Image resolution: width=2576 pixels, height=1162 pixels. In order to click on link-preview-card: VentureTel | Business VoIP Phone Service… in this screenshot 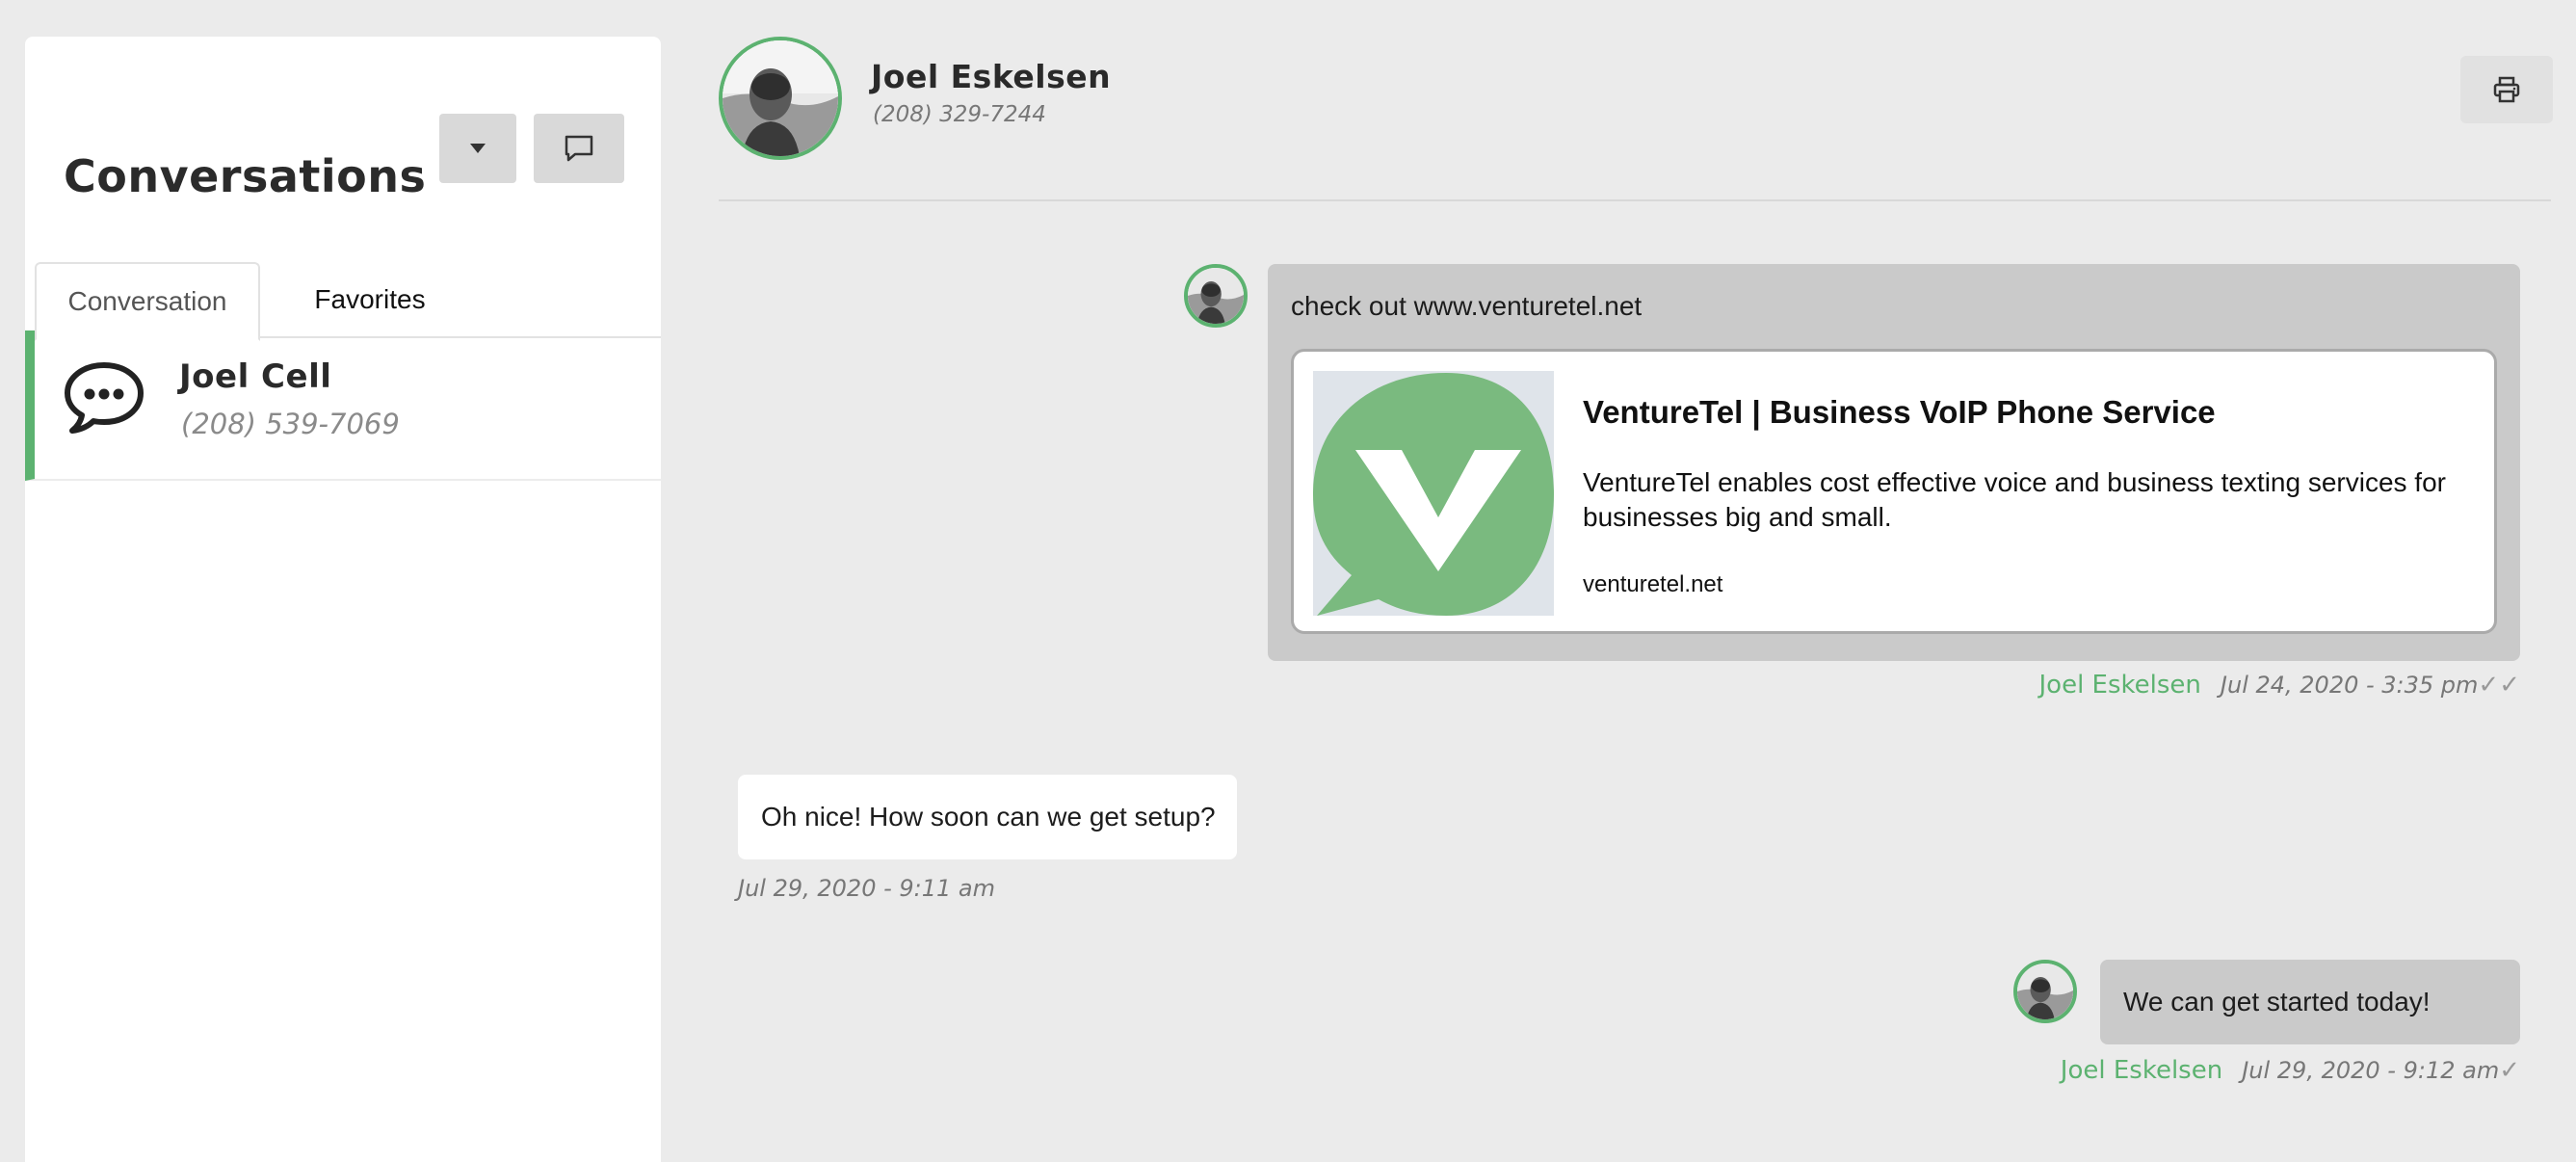, I will do `click(1894, 492)`.